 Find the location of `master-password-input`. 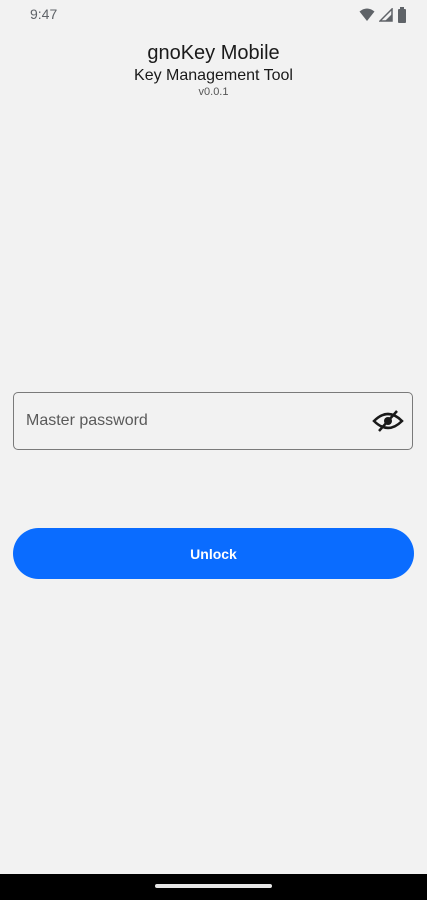

master-password-input is located at coordinates (191, 421).